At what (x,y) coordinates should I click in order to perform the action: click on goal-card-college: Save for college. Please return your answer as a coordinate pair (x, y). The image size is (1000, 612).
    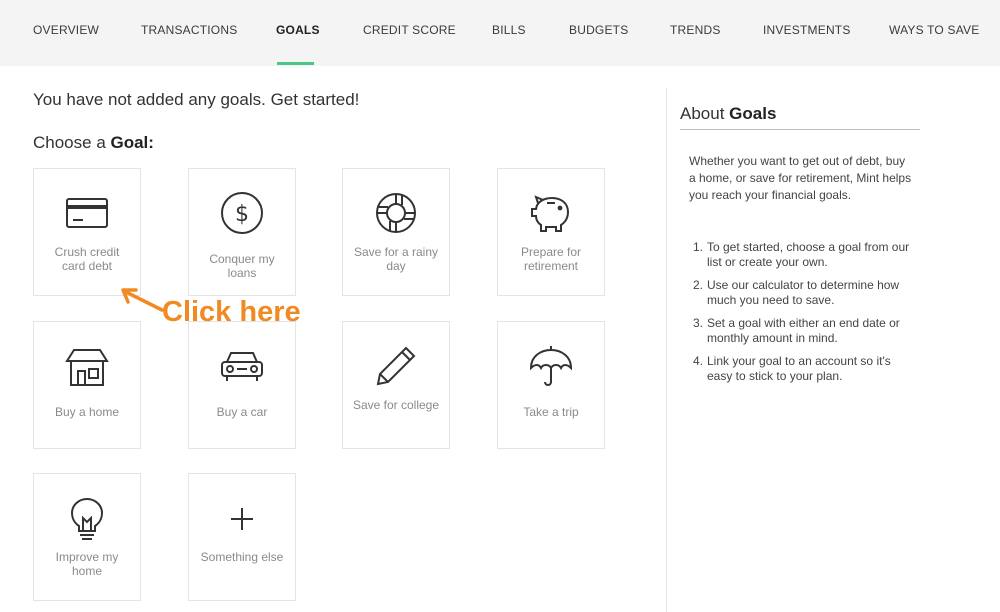
    Looking at the image, I should click on (396, 385).